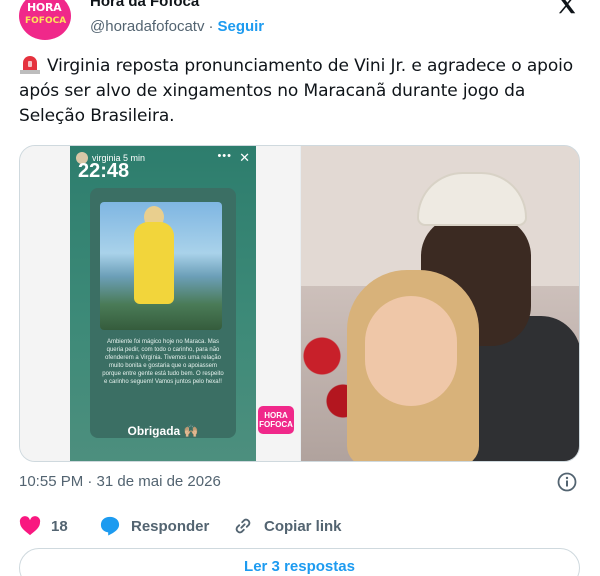  Describe the element at coordinates (224, 156) in the screenshot. I see `more-icon: •••` at that location.